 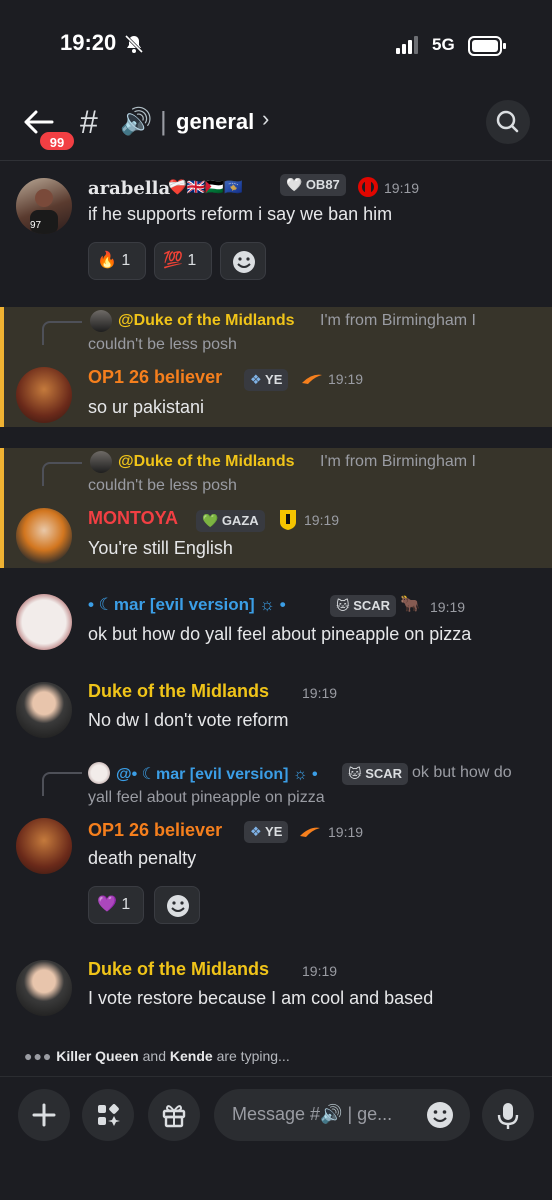 I want to click on reply-text-line2: yall feel about pineapple on pizza, so click(x=206, y=798).